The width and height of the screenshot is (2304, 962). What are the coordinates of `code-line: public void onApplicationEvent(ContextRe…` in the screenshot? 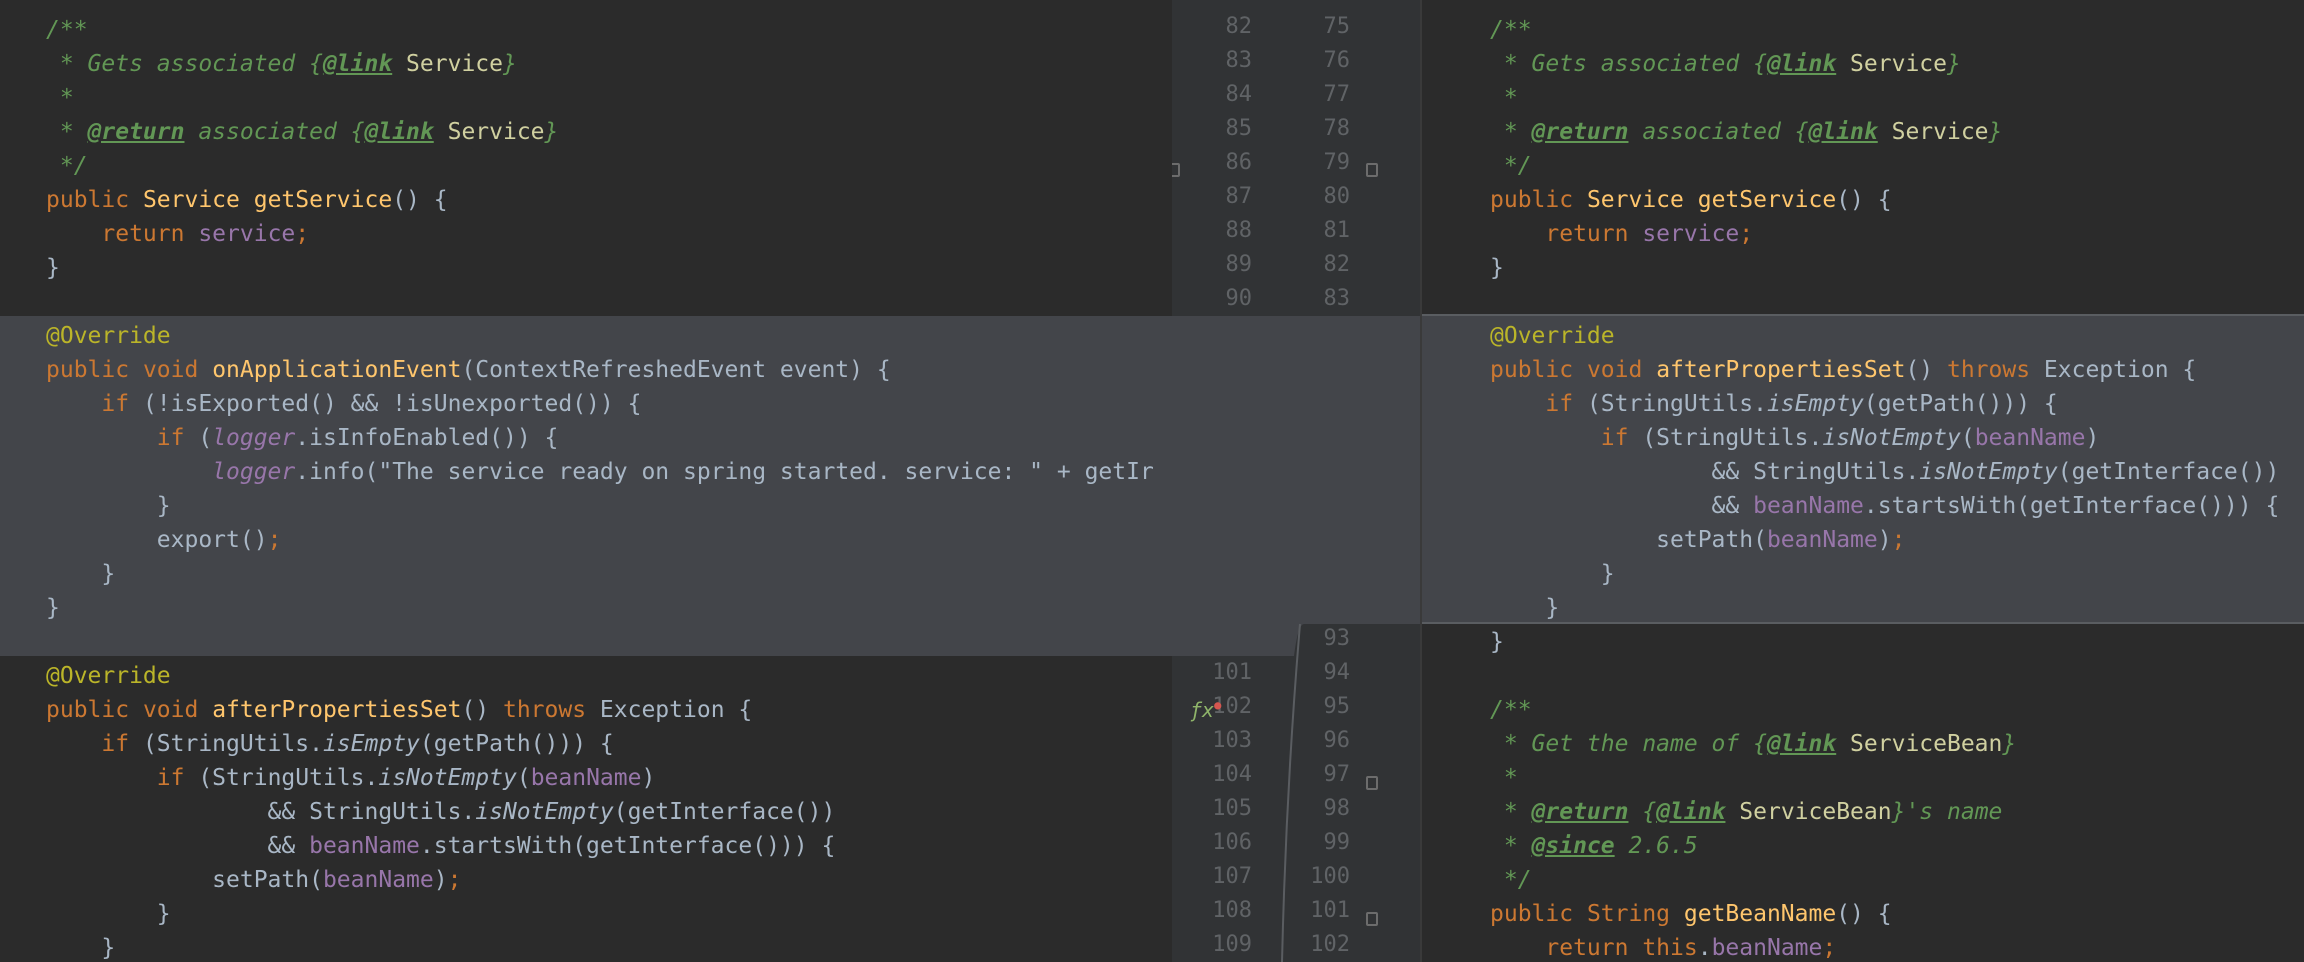 It's located at (468, 370).